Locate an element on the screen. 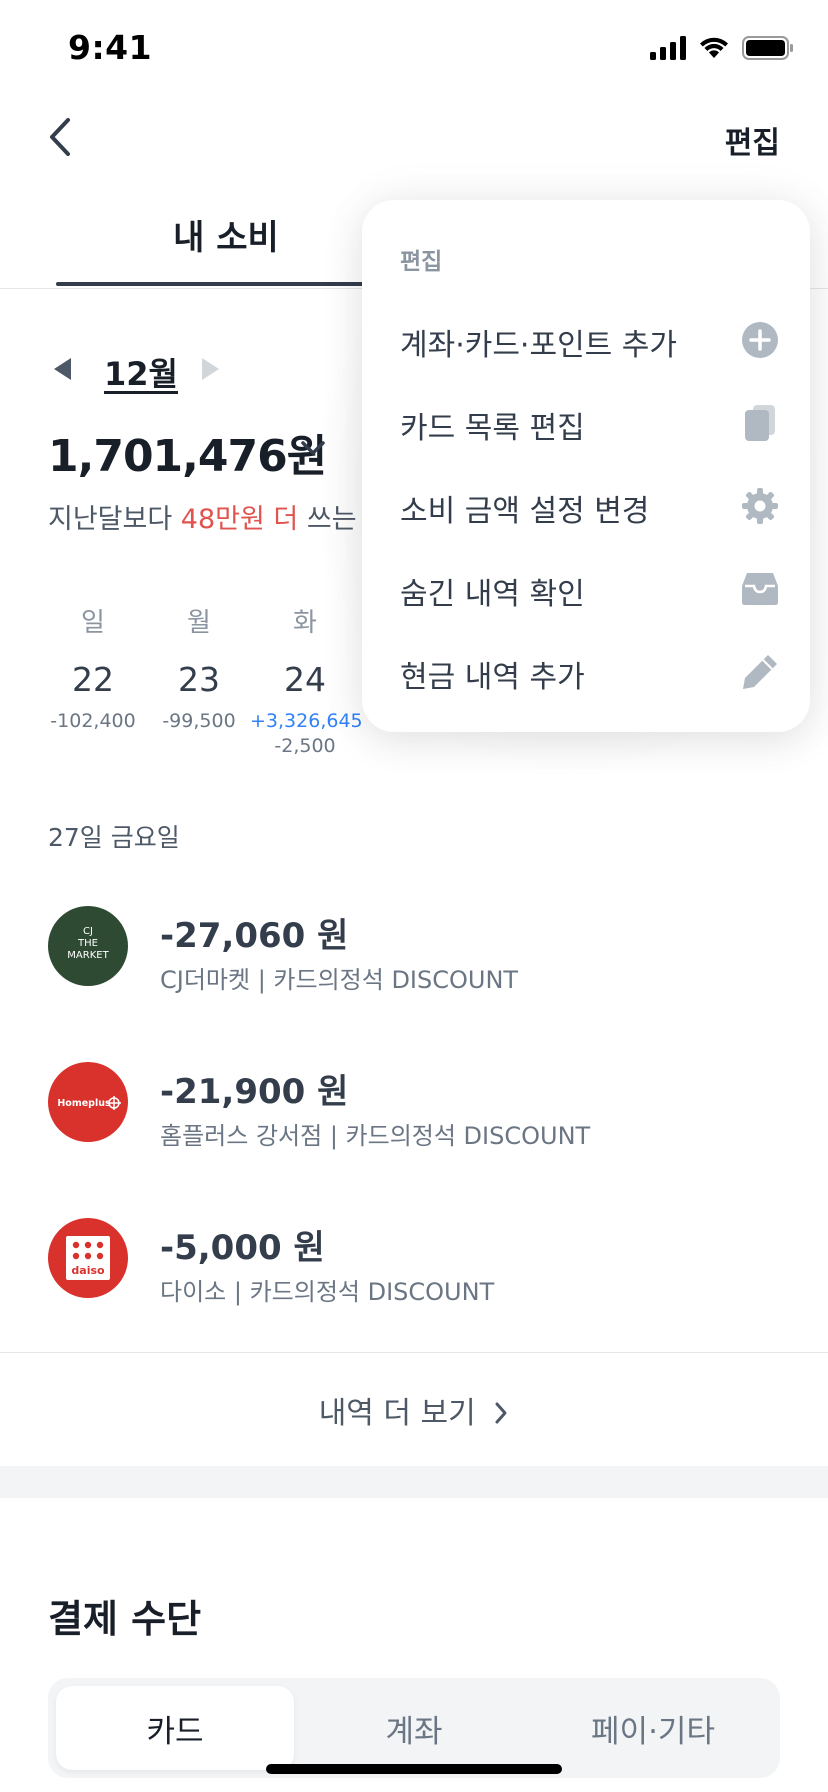  logo-text: THE is located at coordinates (87, 943).